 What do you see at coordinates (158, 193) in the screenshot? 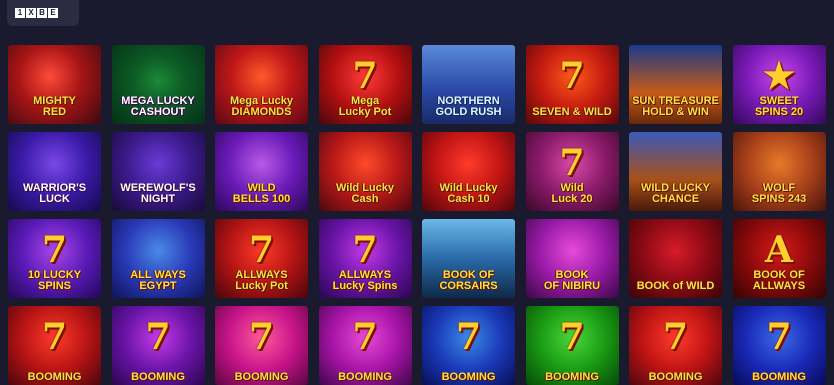
I see `game-tile-title: WEREWOLF'S NIGHT` at bounding box center [158, 193].